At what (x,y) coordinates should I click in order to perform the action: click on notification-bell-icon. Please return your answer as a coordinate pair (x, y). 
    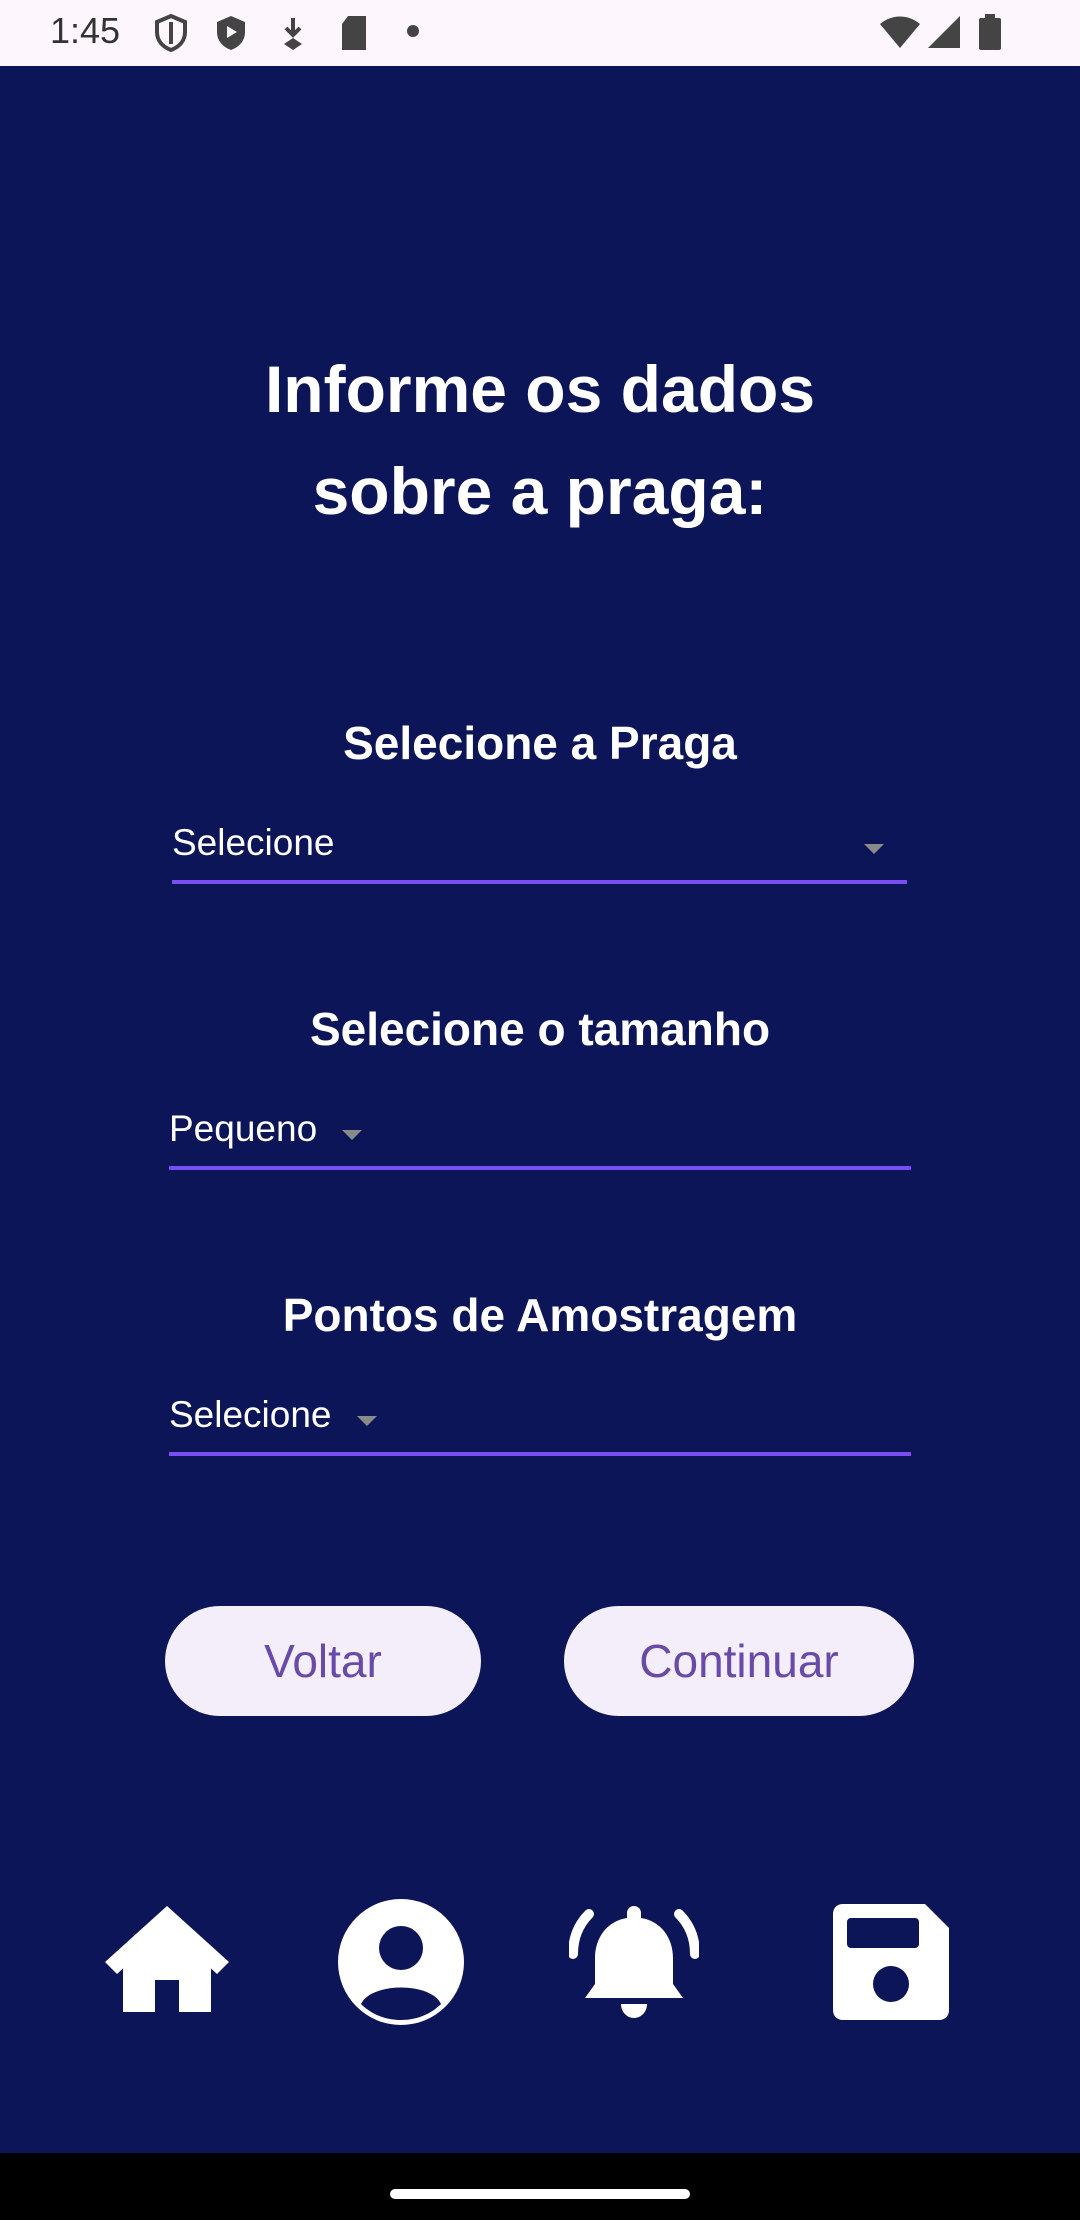
    Looking at the image, I should click on (634, 1965).